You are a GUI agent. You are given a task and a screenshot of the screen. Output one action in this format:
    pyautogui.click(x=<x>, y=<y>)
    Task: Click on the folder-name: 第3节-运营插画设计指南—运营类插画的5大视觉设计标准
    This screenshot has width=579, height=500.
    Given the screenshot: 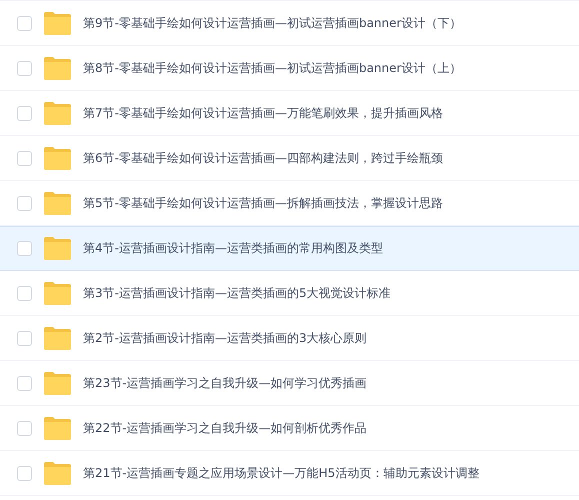 What is the action you would take?
    pyautogui.click(x=237, y=293)
    